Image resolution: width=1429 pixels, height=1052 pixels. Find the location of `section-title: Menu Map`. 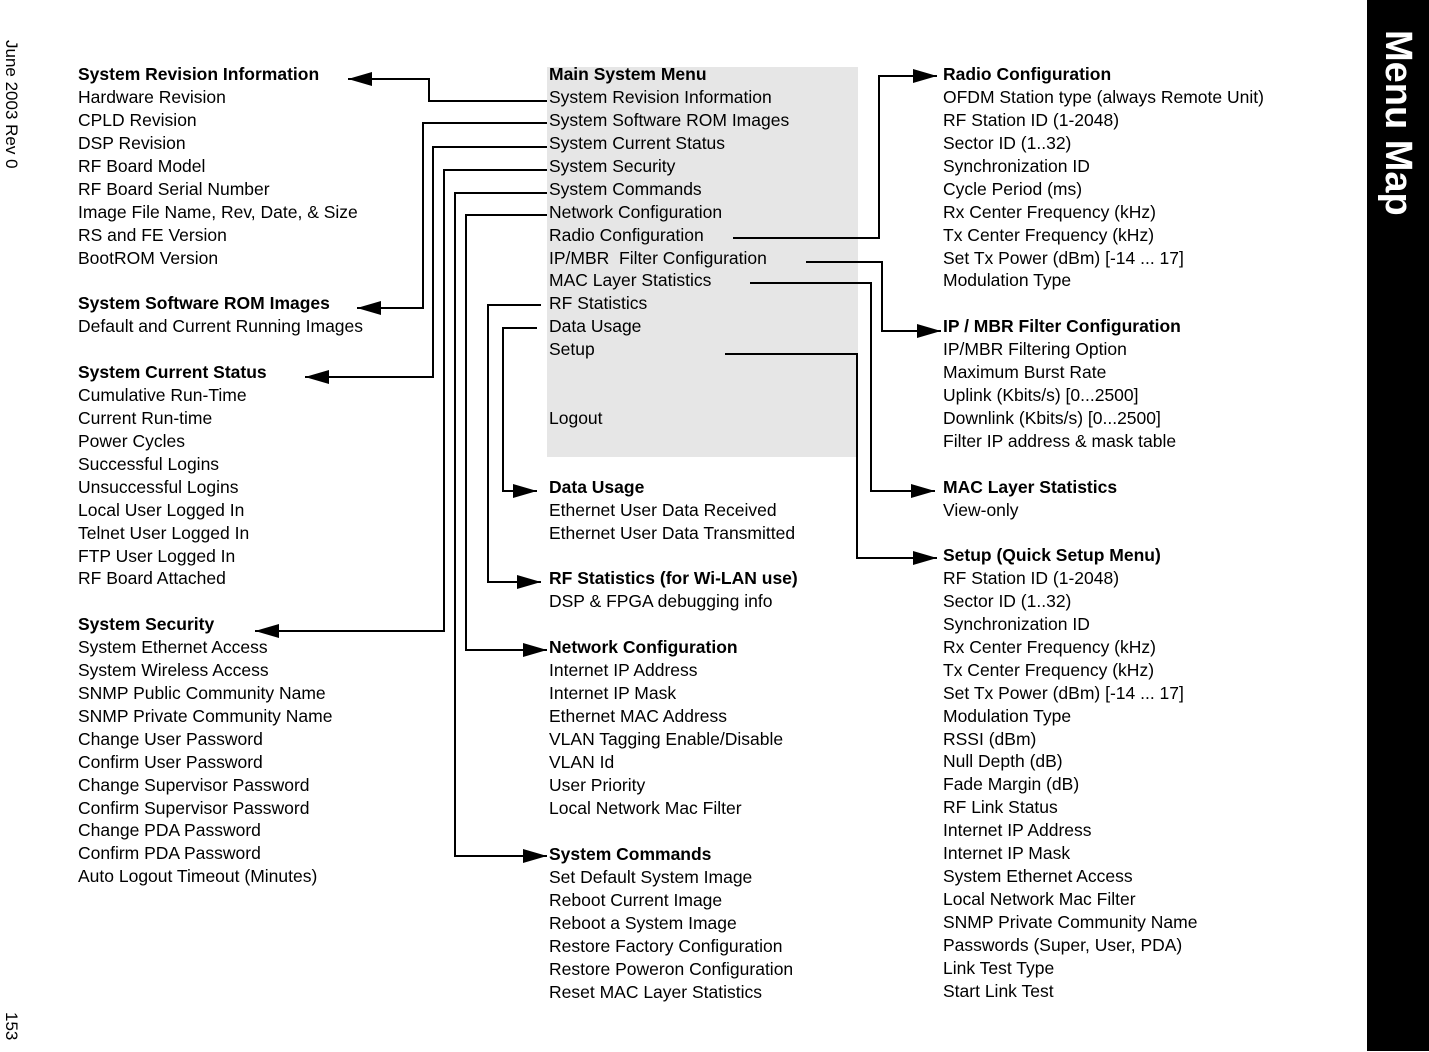

section-title: Menu Map is located at coordinates (1398, 123).